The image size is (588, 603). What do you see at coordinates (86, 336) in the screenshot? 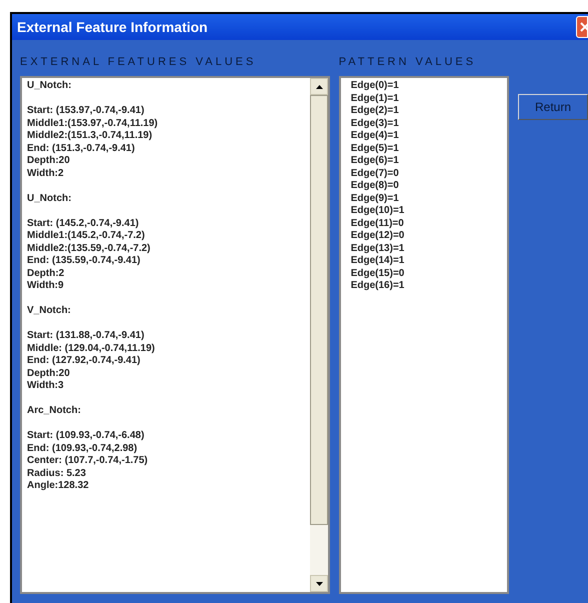
I see `feature-value: Start: (131.88,-0.74,-9.41)` at bounding box center [86, 336].